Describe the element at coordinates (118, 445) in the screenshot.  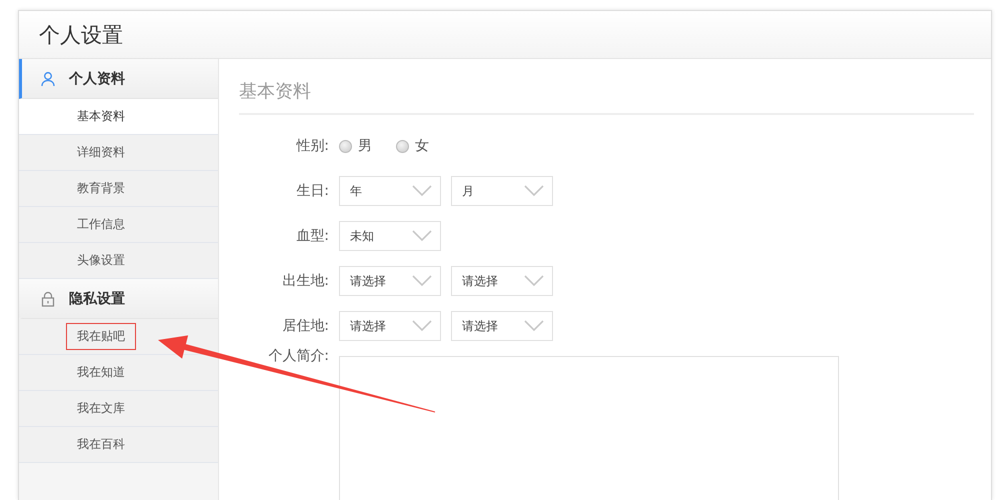
I see `sidebar-item: 我在百科` at that location.